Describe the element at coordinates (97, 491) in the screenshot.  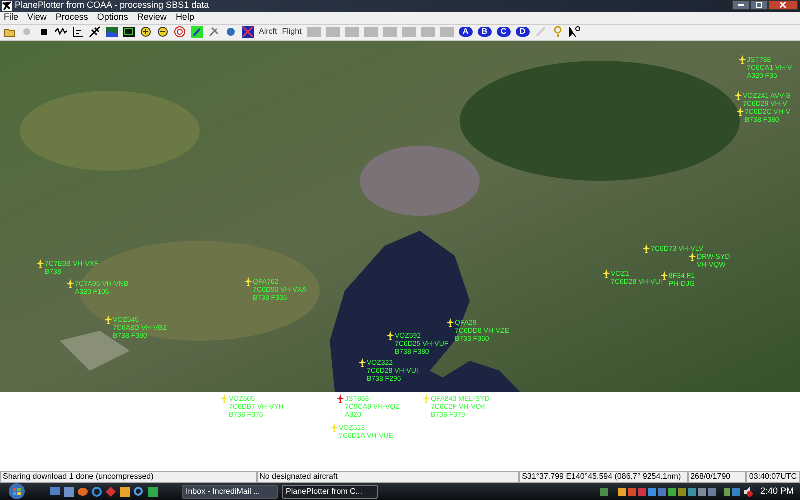
I see `browser-icon` at that location.